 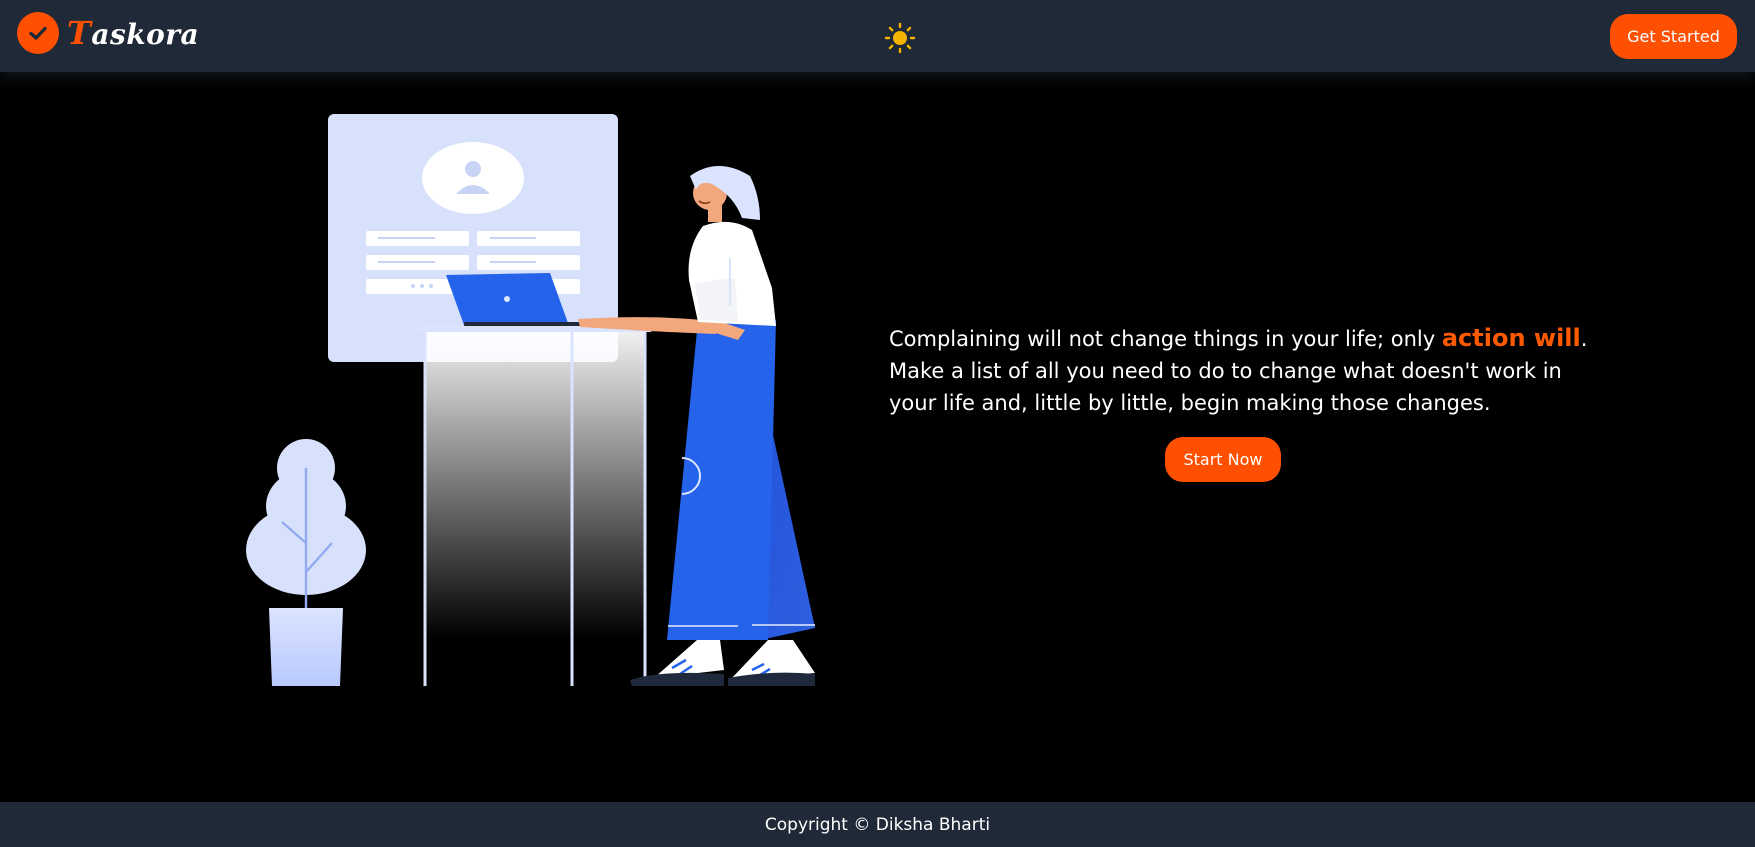 I want to click on start-now-button: Start Now, so click(x=1223, y=459).